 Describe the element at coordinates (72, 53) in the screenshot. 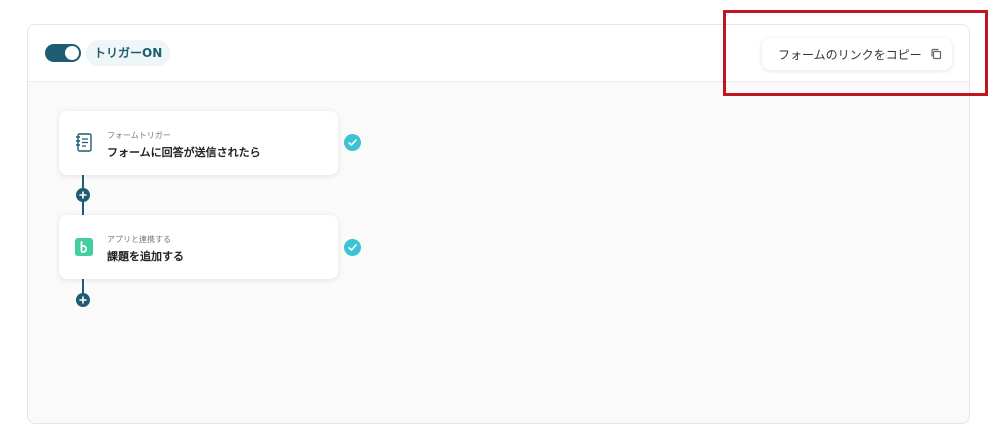

I see `toggle-knob` at that location.